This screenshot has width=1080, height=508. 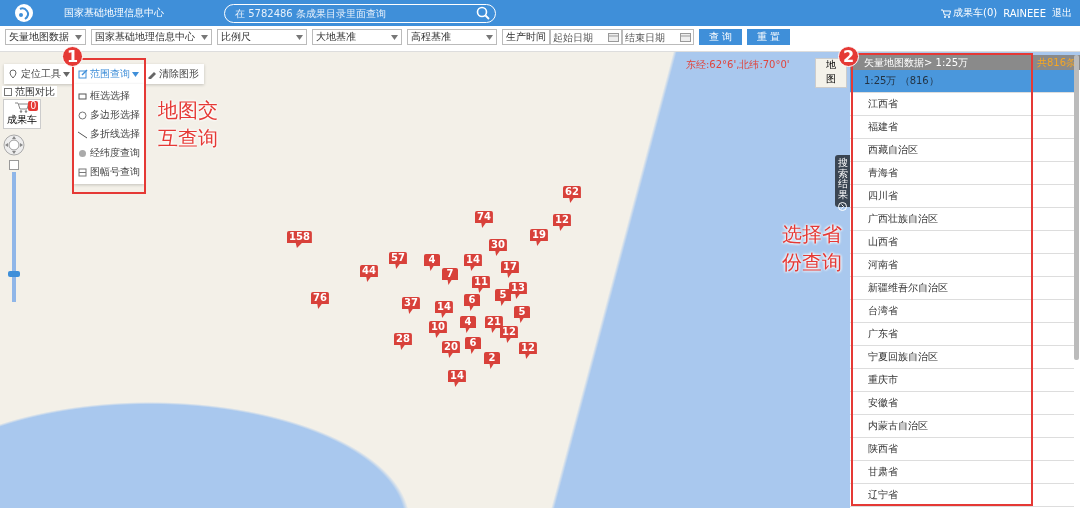 I want to click on cart-button: 成果车 0, so click(x=22, y=114).